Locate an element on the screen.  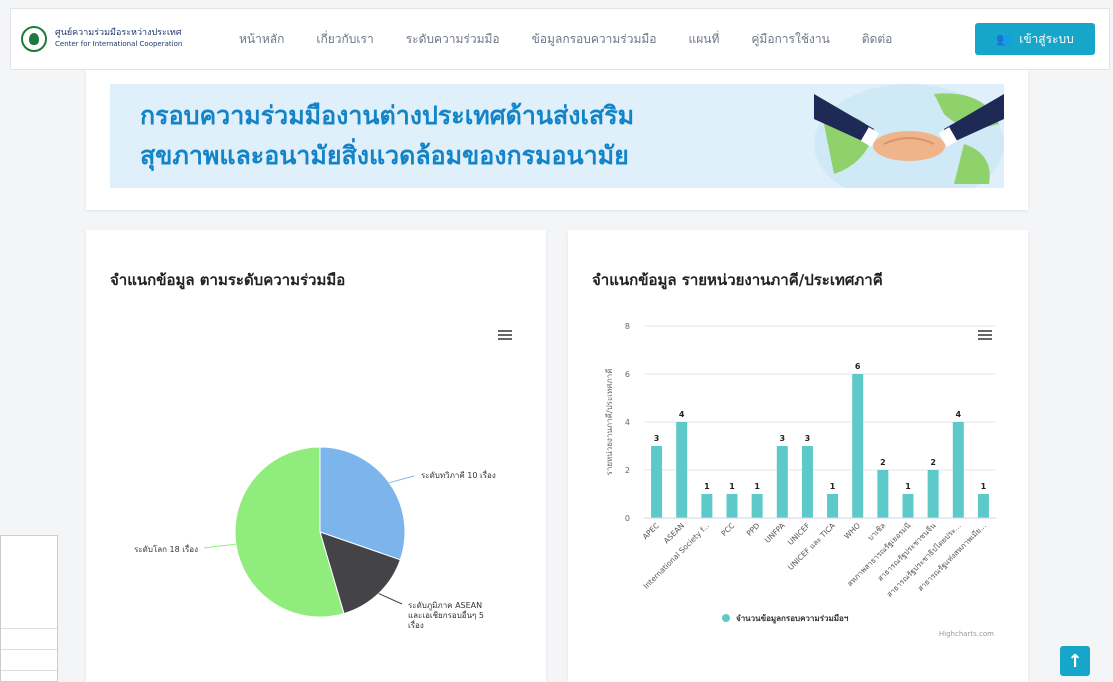
side-popup-panel is located at coordinates (29, 608).